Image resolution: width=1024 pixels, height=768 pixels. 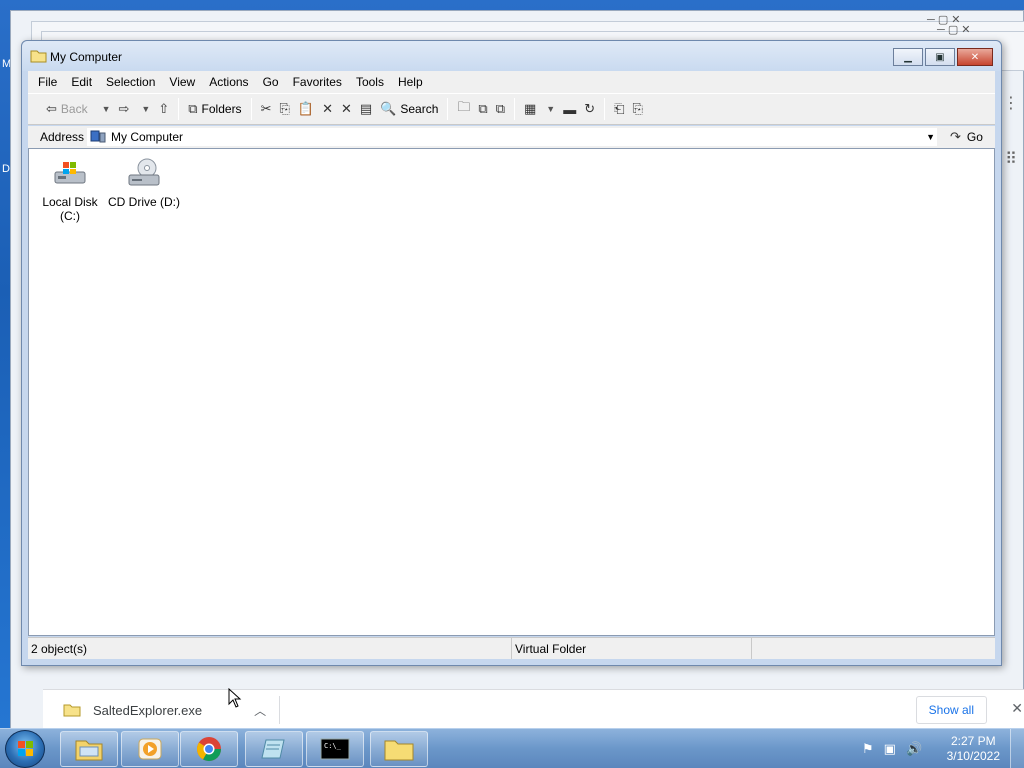 What do you see at coordinates (346, 109) in the screenshot?
I see `undo-button: ✕` at bounding box center [346, 109].